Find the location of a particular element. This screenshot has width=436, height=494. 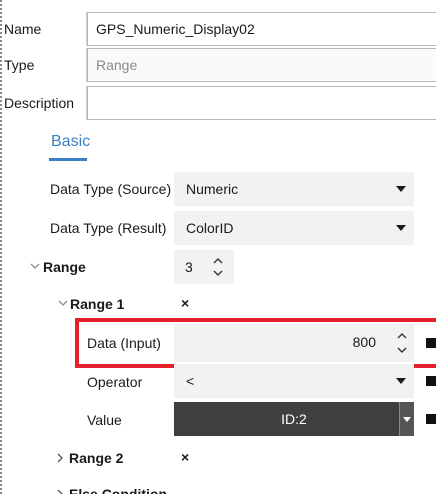

else-condition-label: Else Condition is located at coordinates (118, 490).